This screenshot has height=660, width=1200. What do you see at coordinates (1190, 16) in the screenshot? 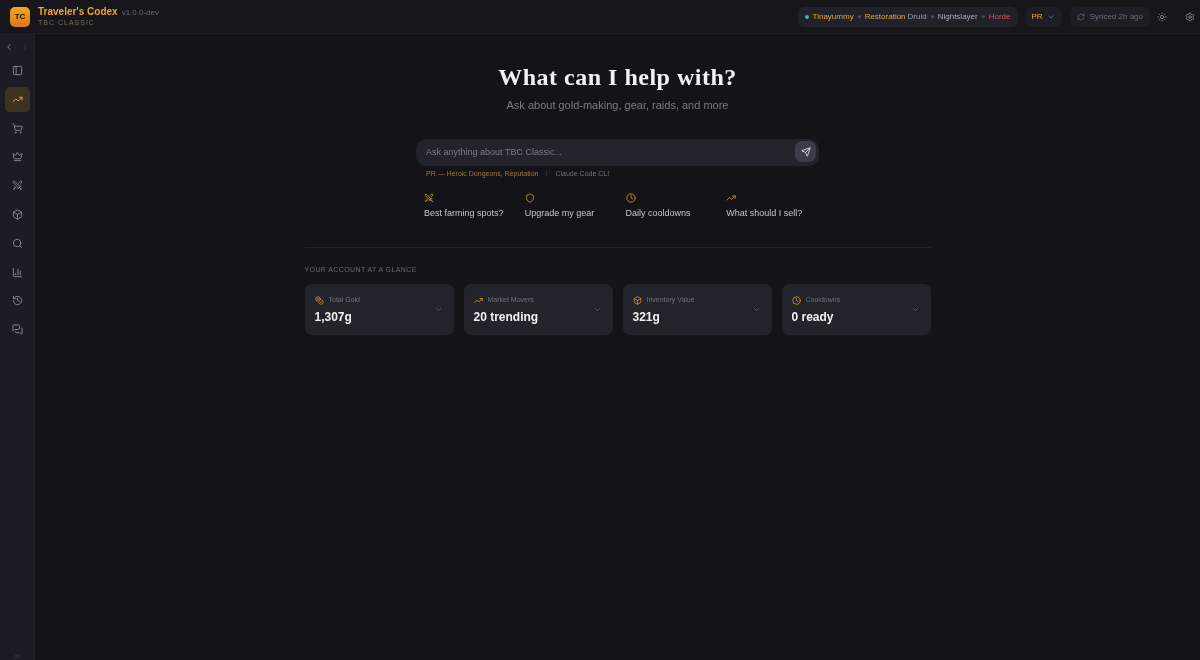
I see `settings-icon` at bounding box center [1190, 16].